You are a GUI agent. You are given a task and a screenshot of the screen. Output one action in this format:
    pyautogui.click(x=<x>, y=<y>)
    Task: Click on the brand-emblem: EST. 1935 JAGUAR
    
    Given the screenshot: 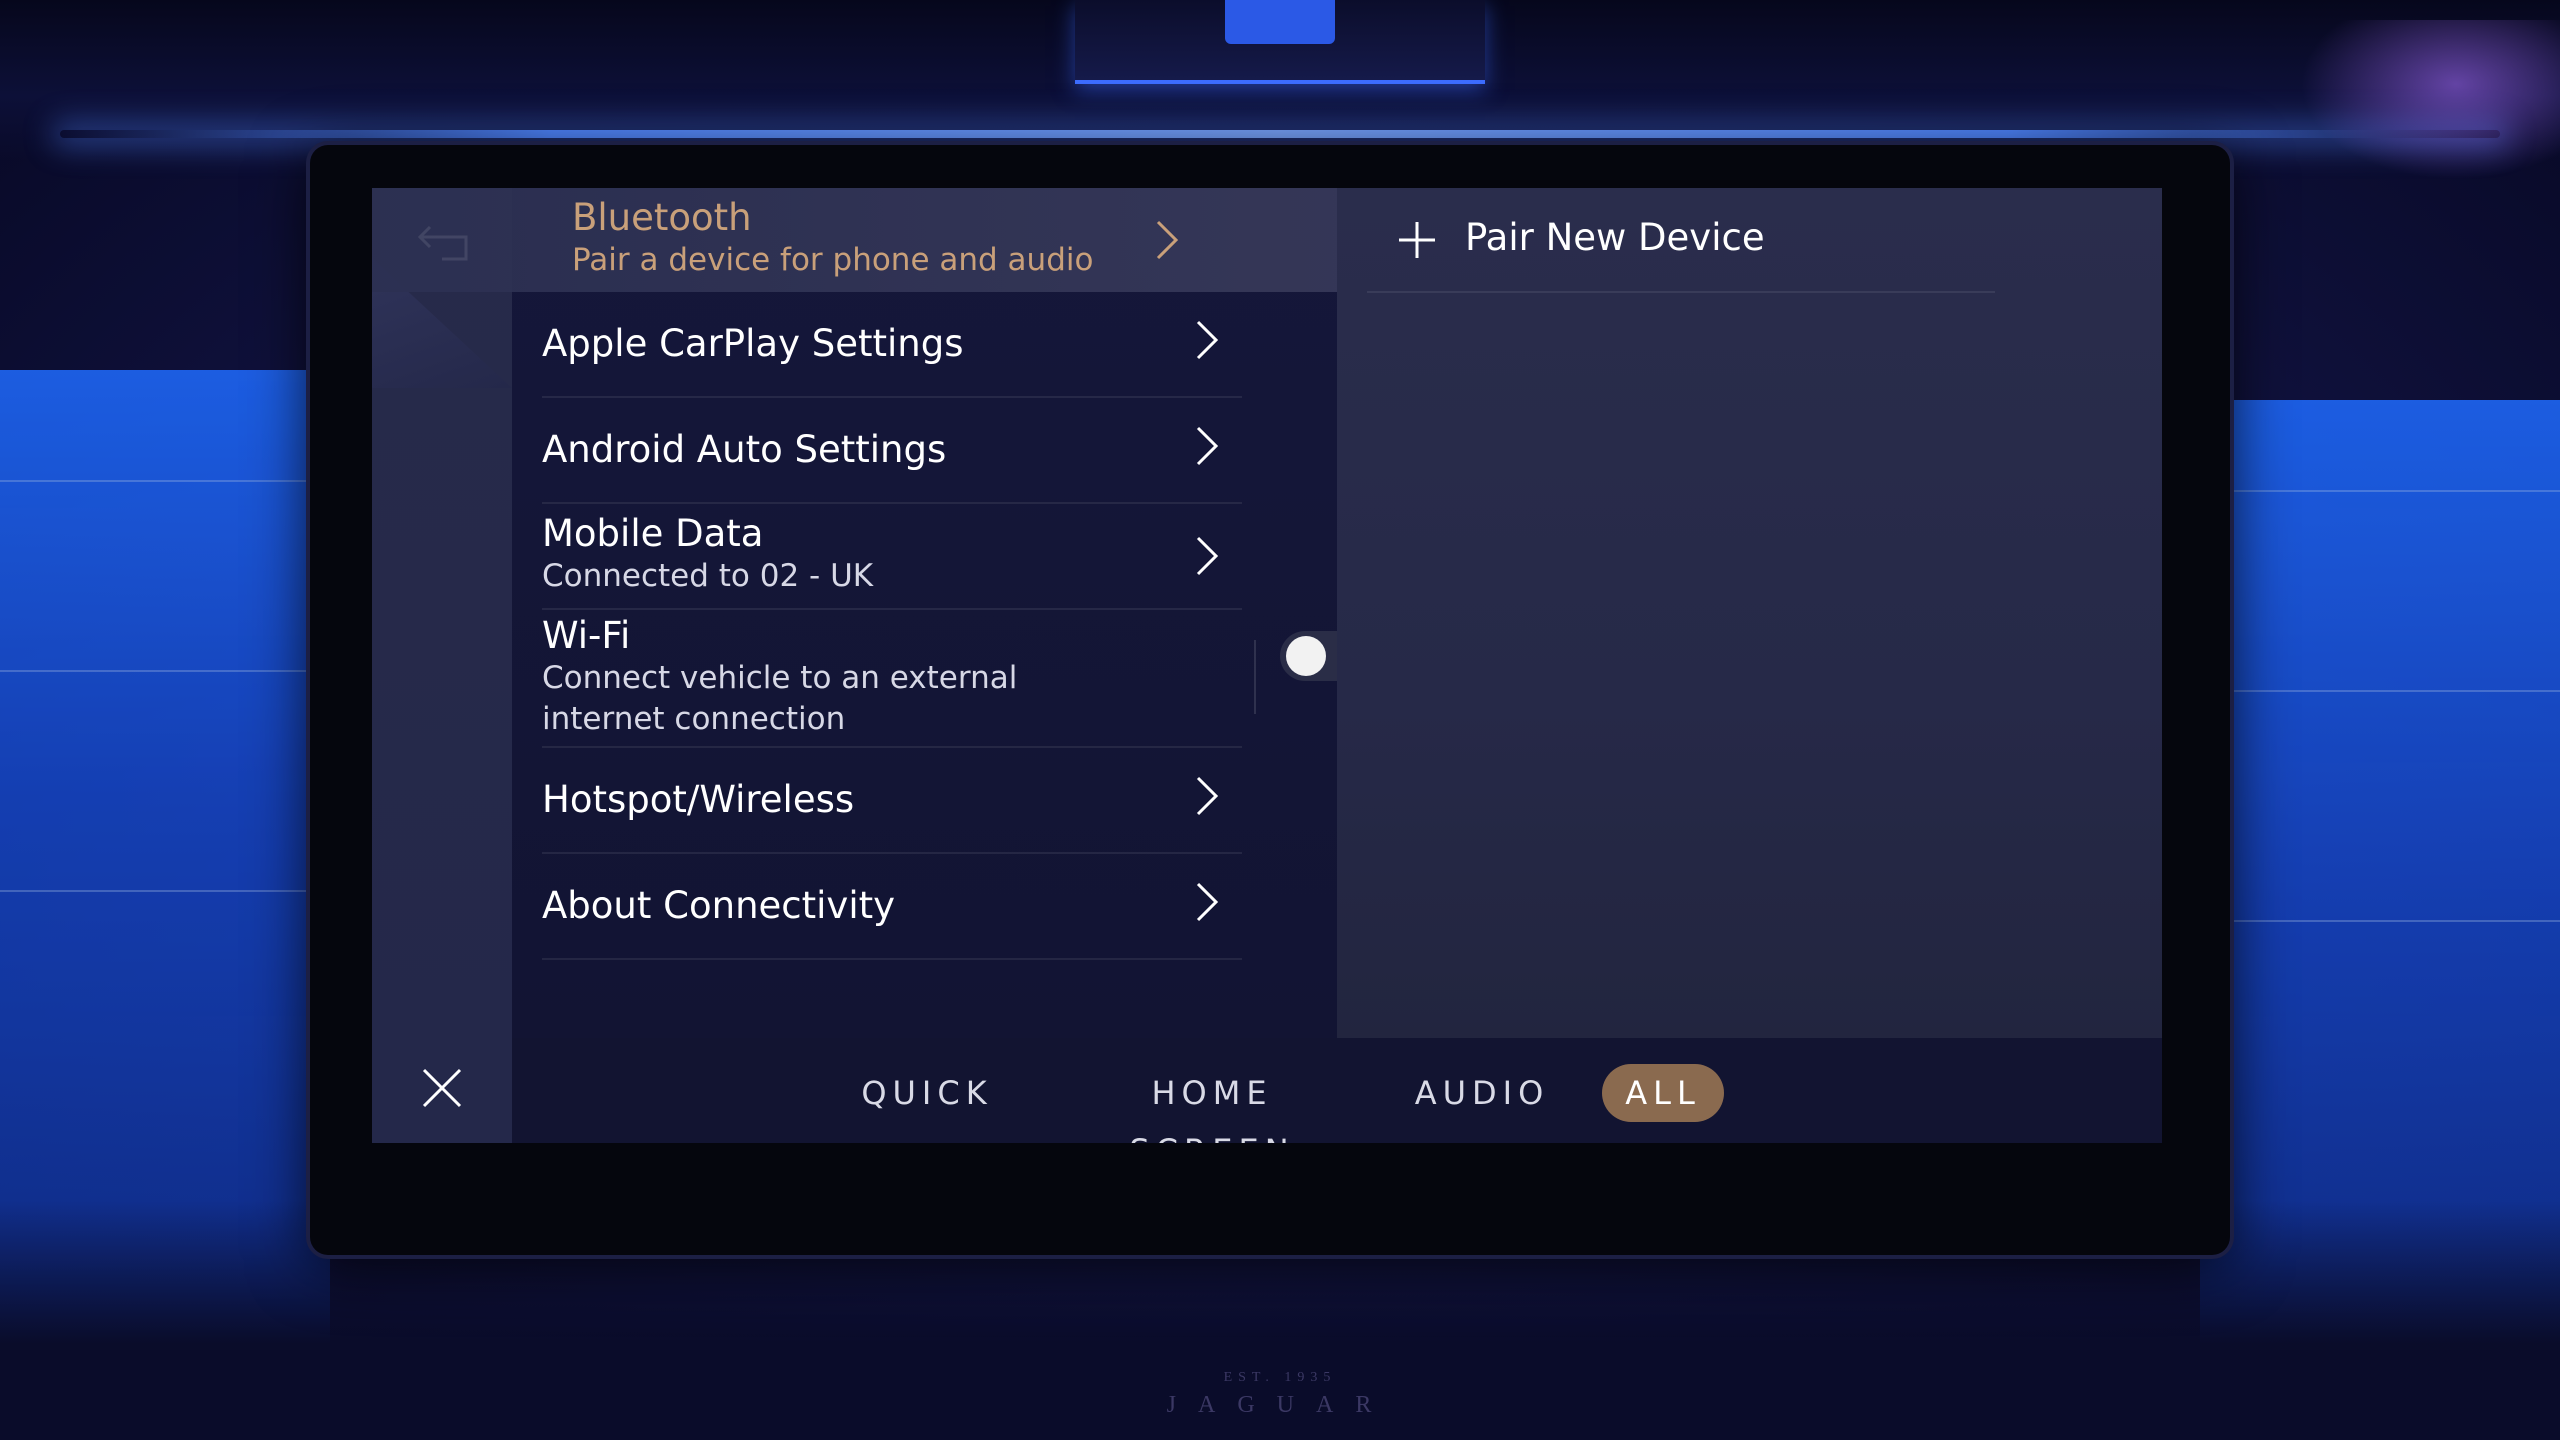 What is the action you would take?
    pyautogui.click(x=1280, y=1394)
    